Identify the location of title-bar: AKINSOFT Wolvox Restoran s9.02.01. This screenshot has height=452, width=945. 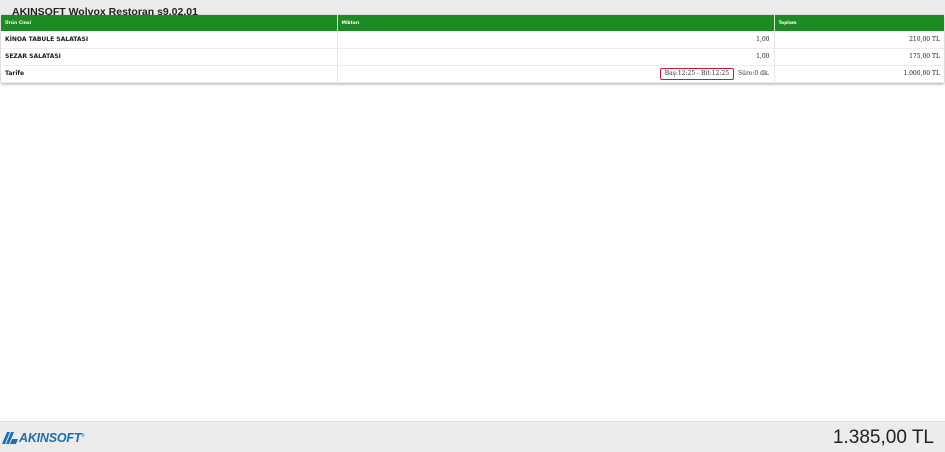
(472, 9).